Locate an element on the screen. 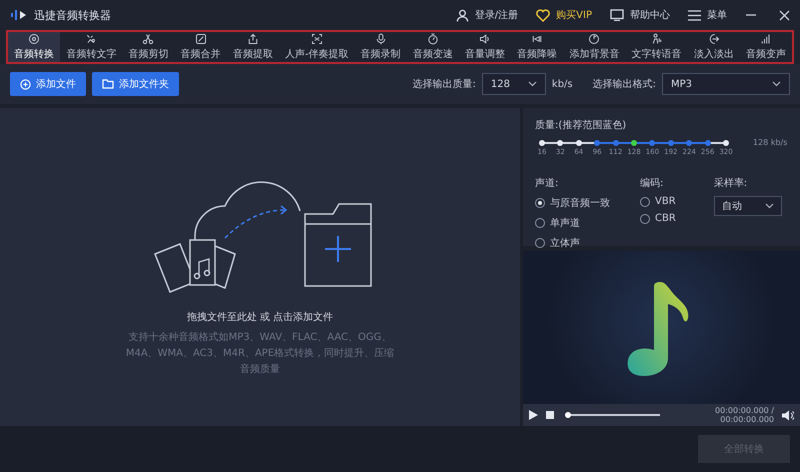  quality-reading: 128 kb/s is located at coordinates (770, 142).